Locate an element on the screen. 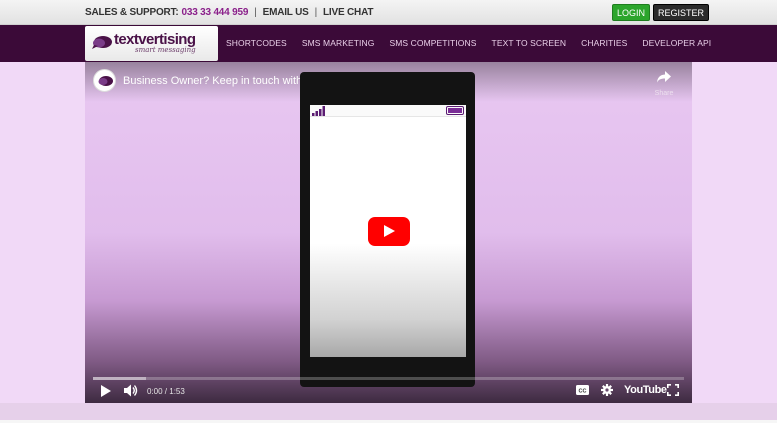 The image size is (777, 423). share-button: Share is located at coordinates (664, 83).